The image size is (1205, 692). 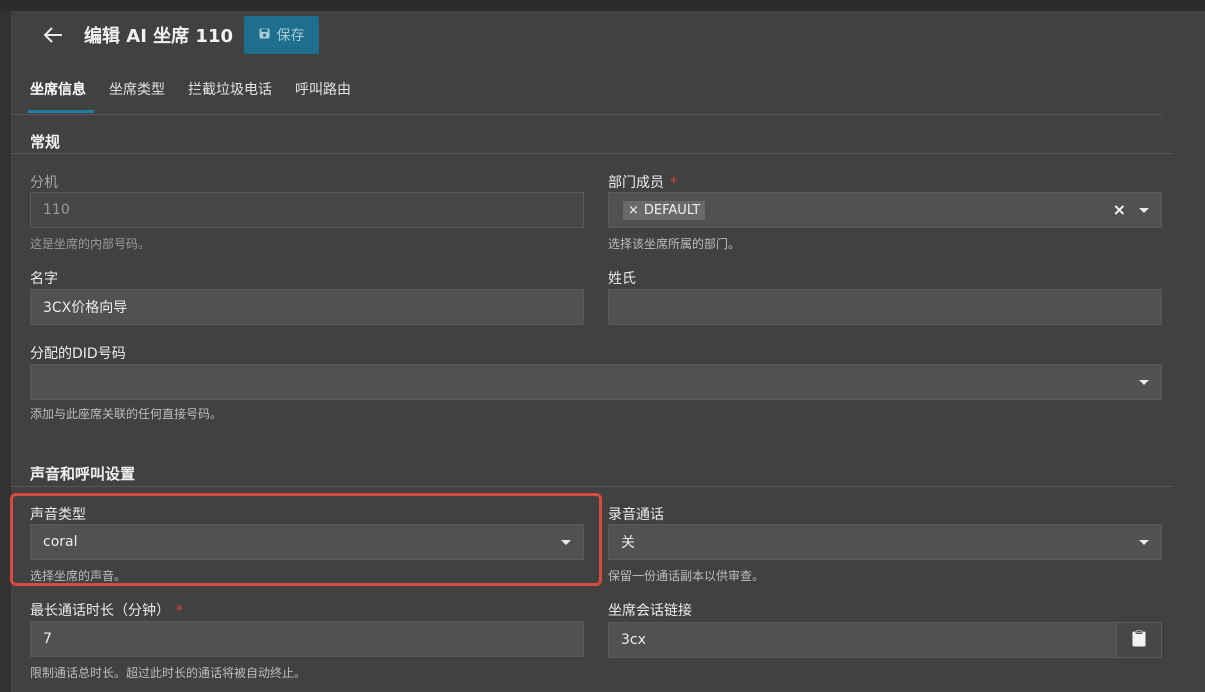 What do you see at coordinates (622, 279) in the screenshot?
I see `last-name-label: 姓氏` at bounding box center [622, 279].